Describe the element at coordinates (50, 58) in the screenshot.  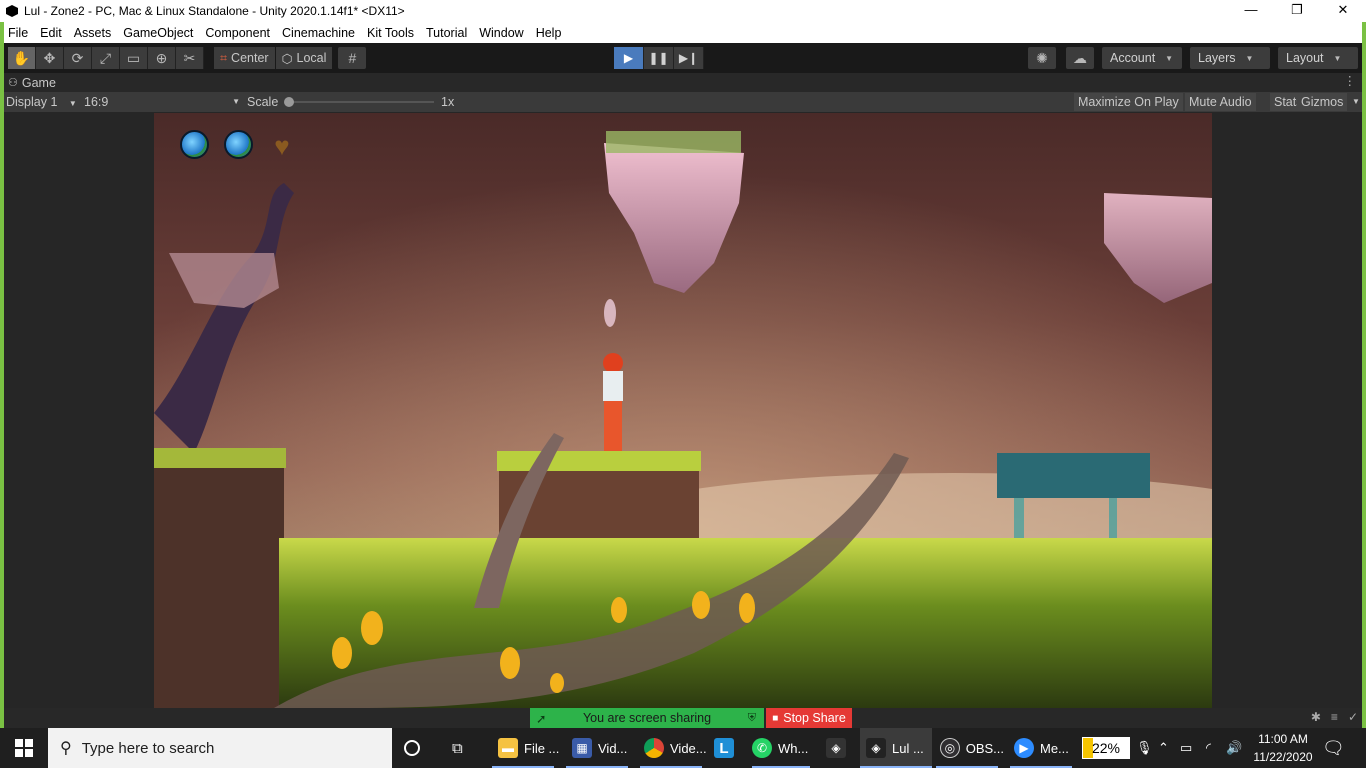
I see `move-tool-icon: ✥` at that location.